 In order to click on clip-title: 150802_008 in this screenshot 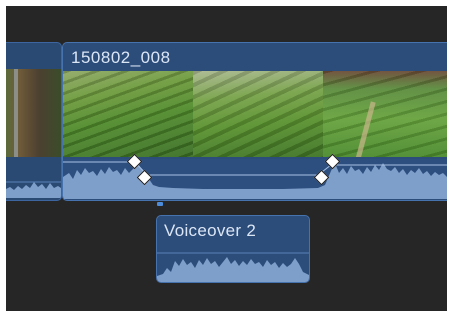, I will do `click(121, 57)`.